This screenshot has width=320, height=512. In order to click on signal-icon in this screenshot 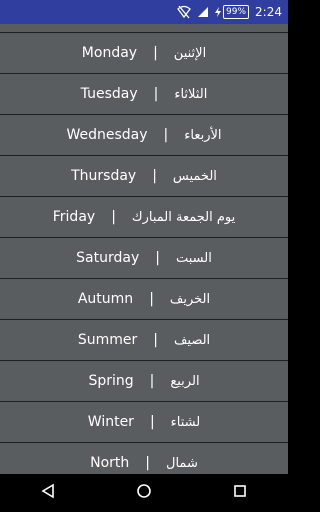, I will do `click(203, 12)`.